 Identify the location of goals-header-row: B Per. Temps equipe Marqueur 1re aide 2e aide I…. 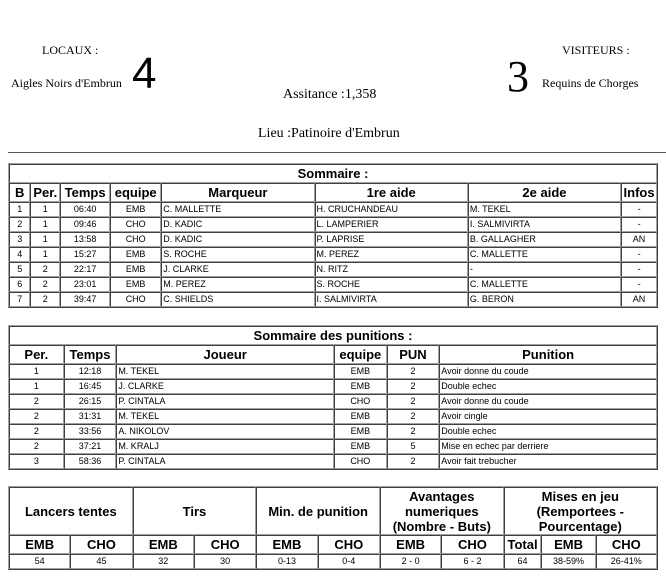
(333, 192).